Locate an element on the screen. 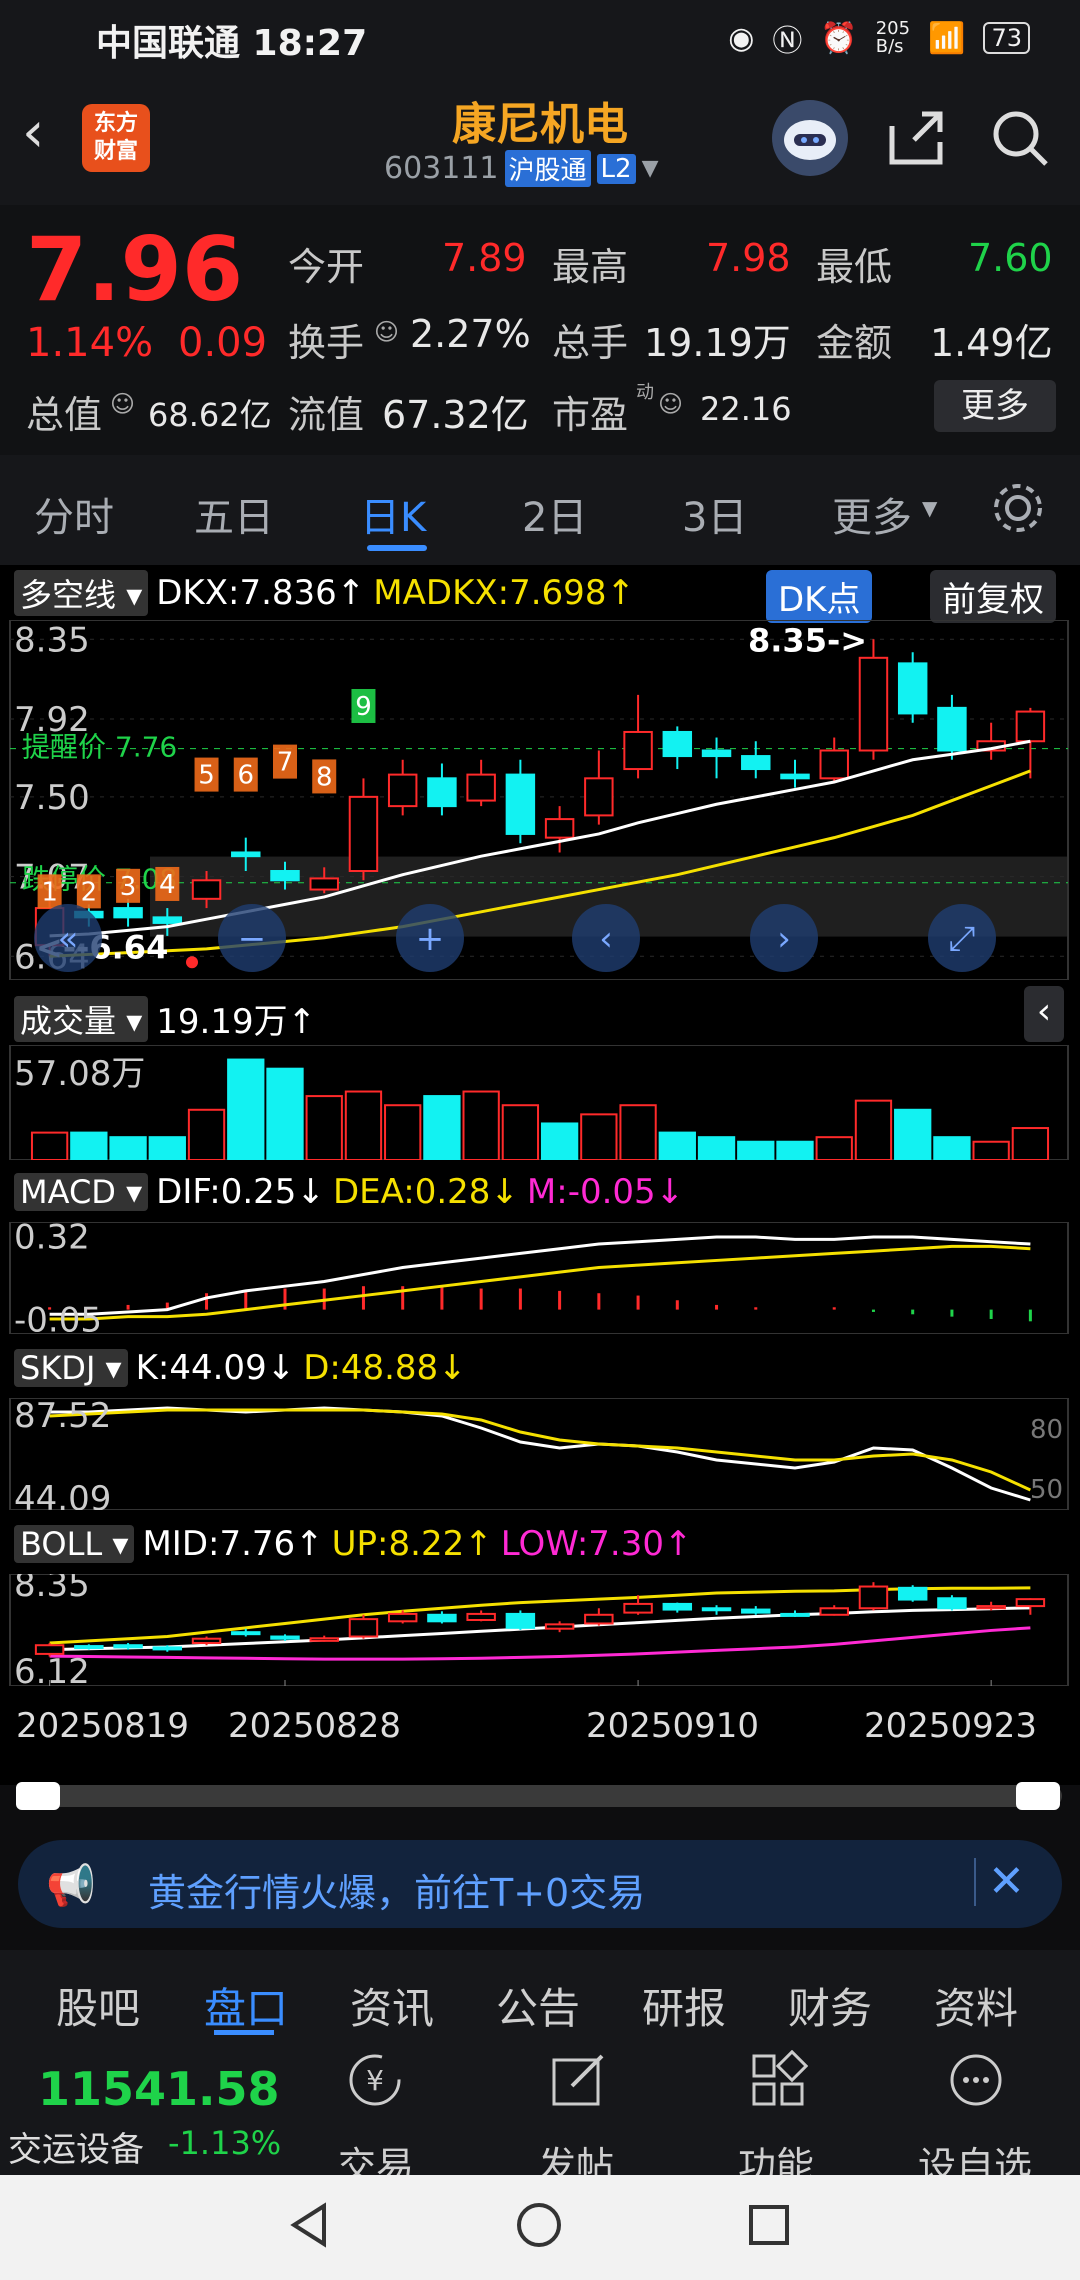 Image resolution: width=1080 pixels, height=2280 pixels. low-value: 7.60 is located at coordinates (1010, 258).